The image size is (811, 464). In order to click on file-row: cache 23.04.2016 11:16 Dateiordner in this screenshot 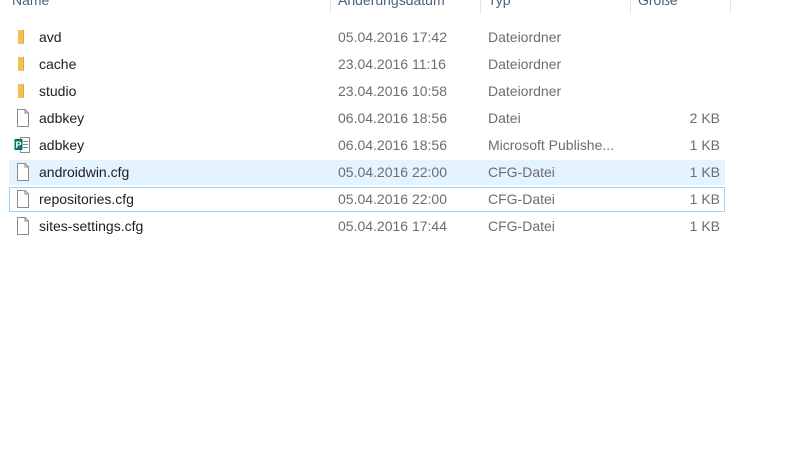, I will do `click(367, 64)`.